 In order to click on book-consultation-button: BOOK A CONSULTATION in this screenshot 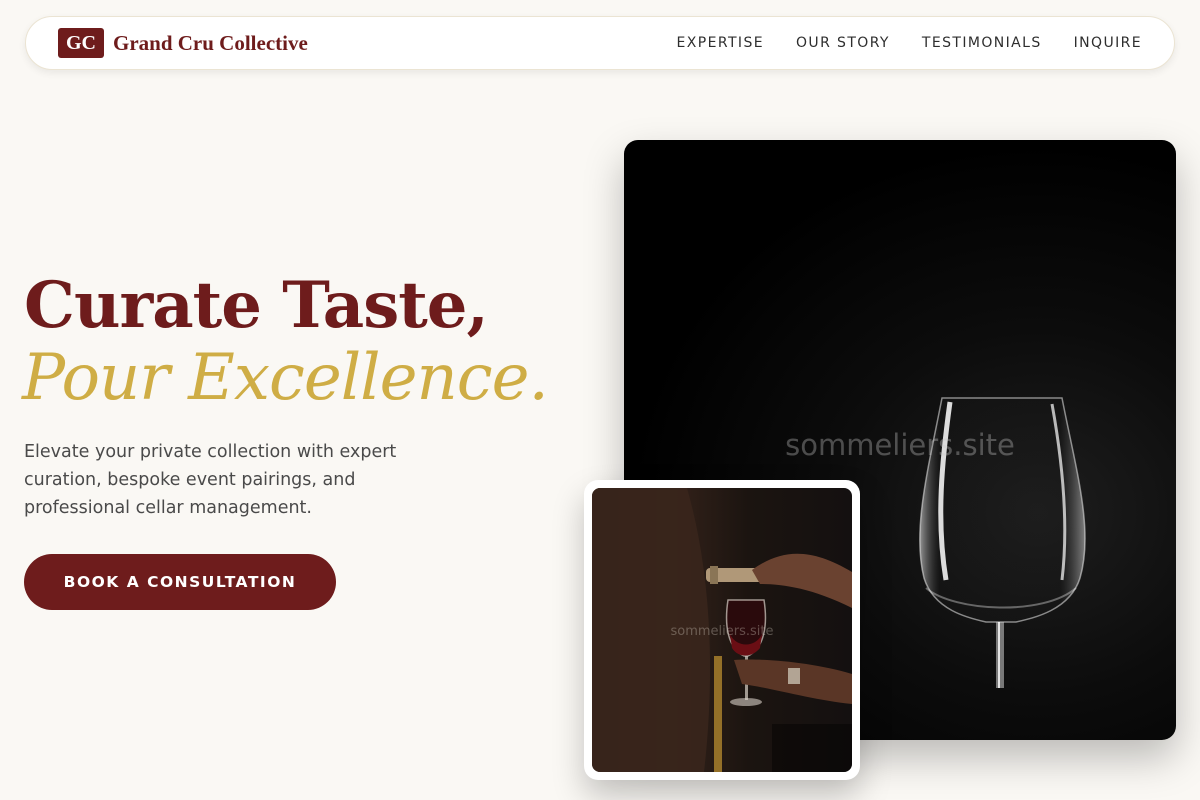, I will do `click(180, 582)`.